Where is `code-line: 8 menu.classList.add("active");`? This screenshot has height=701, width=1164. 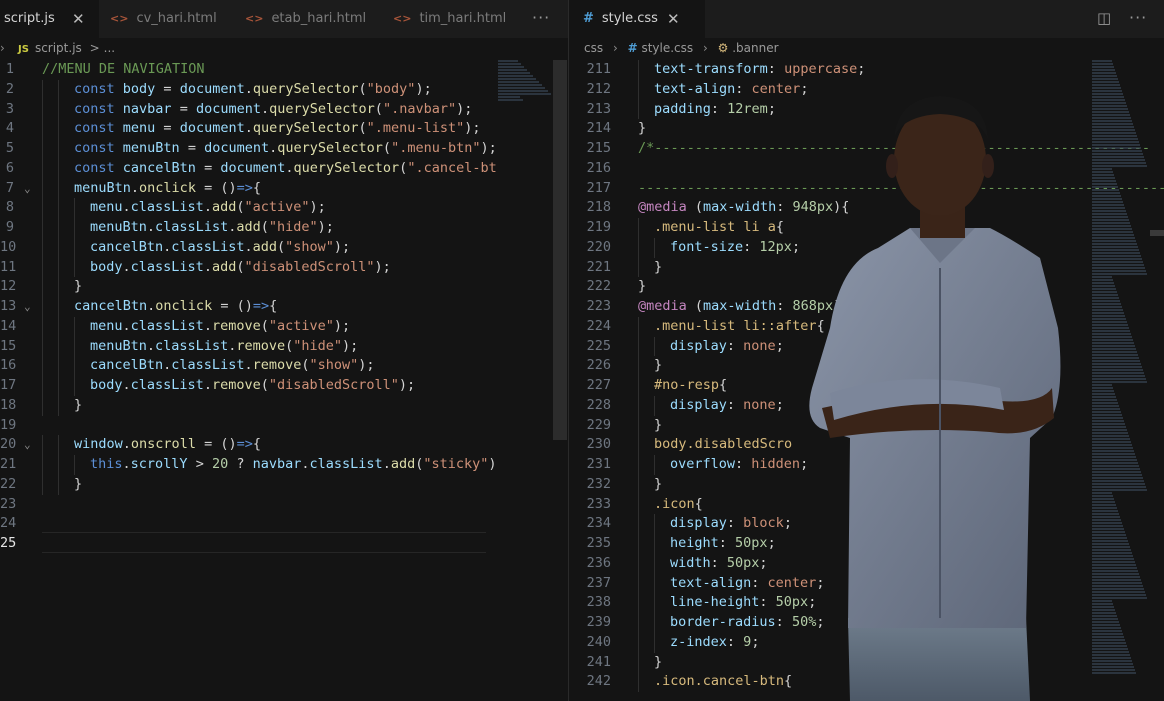 code-line: 8 menu.classList.add("active"); is located at coordinates (243, 208).